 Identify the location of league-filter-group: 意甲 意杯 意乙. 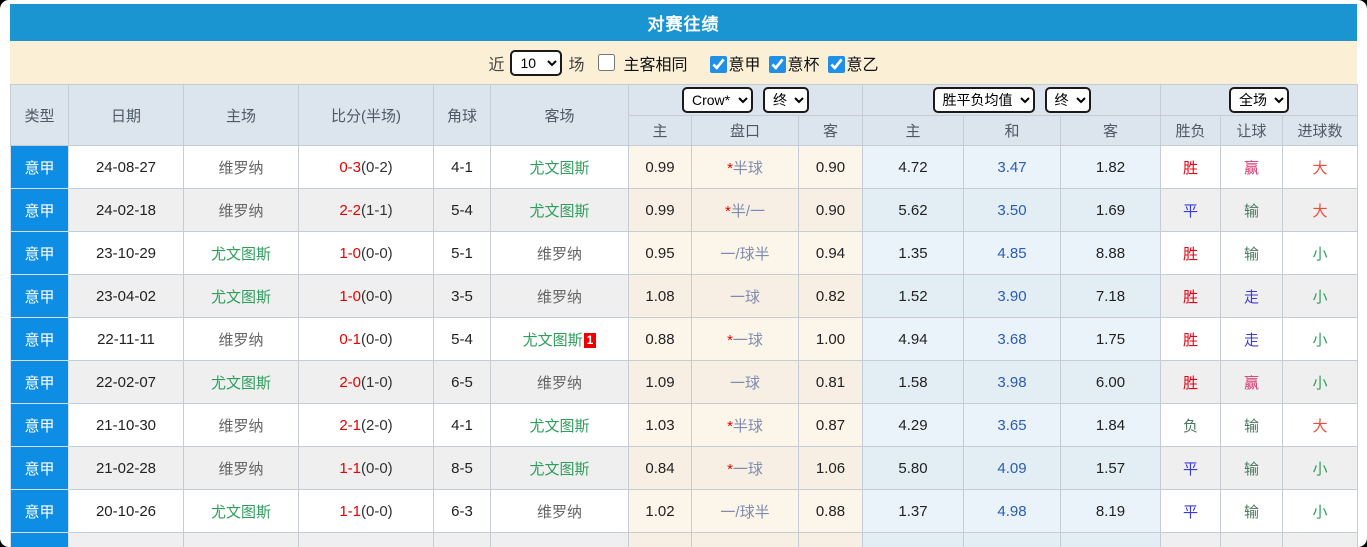
(790, 63).